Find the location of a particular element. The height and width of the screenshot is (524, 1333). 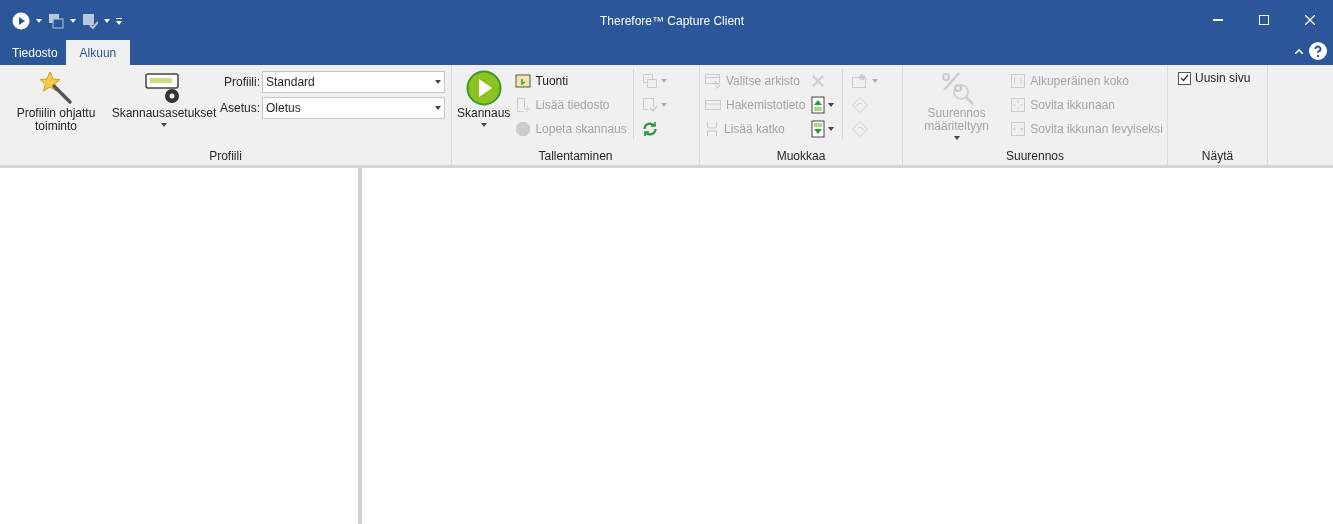

fit-width-icon is located at coordinates (1018, 129).